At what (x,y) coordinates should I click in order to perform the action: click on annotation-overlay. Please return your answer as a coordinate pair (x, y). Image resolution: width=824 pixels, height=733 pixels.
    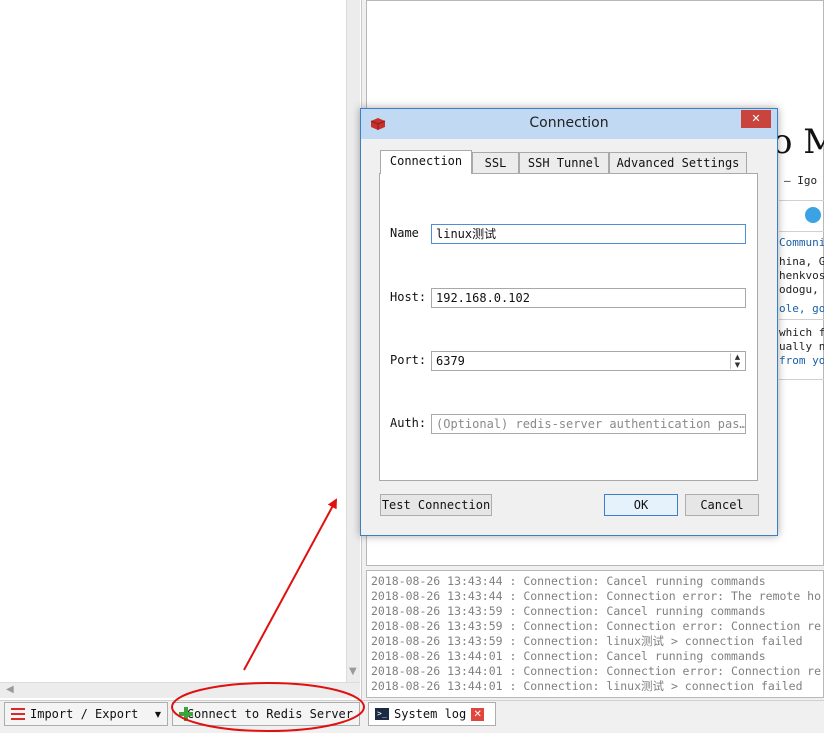
    Looking at the image, I should click on (268, 615).